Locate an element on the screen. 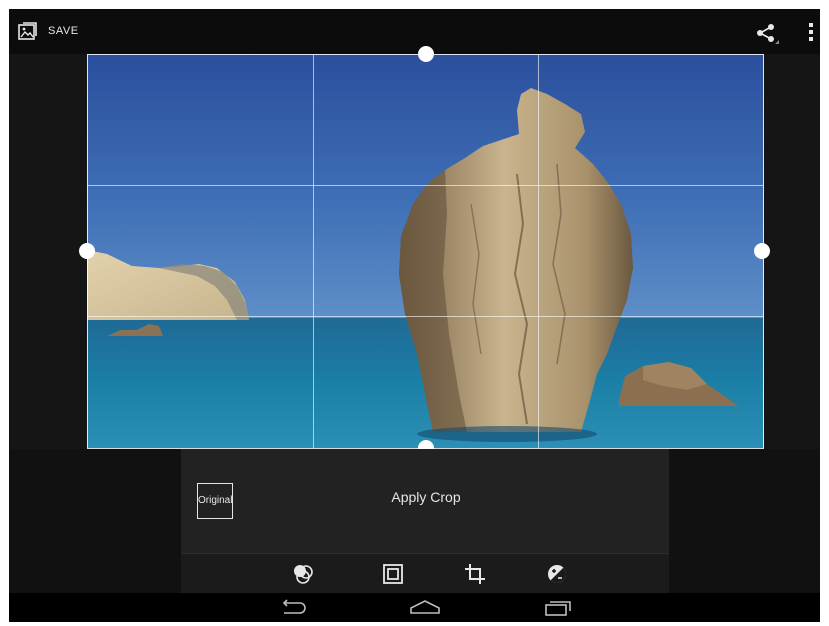  filters-icon is located at coordinates (303, 574).